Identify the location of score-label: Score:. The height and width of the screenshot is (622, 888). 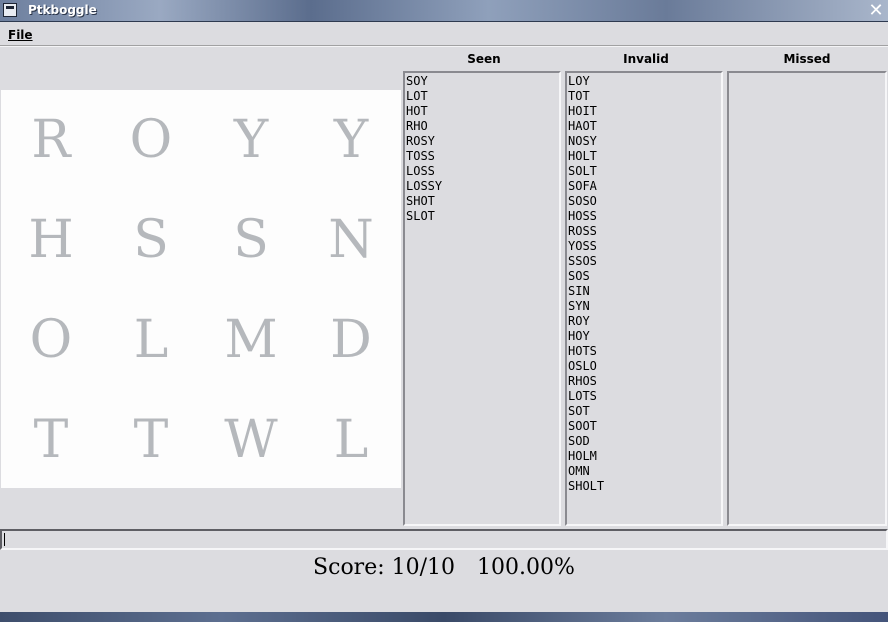
(349, 567).